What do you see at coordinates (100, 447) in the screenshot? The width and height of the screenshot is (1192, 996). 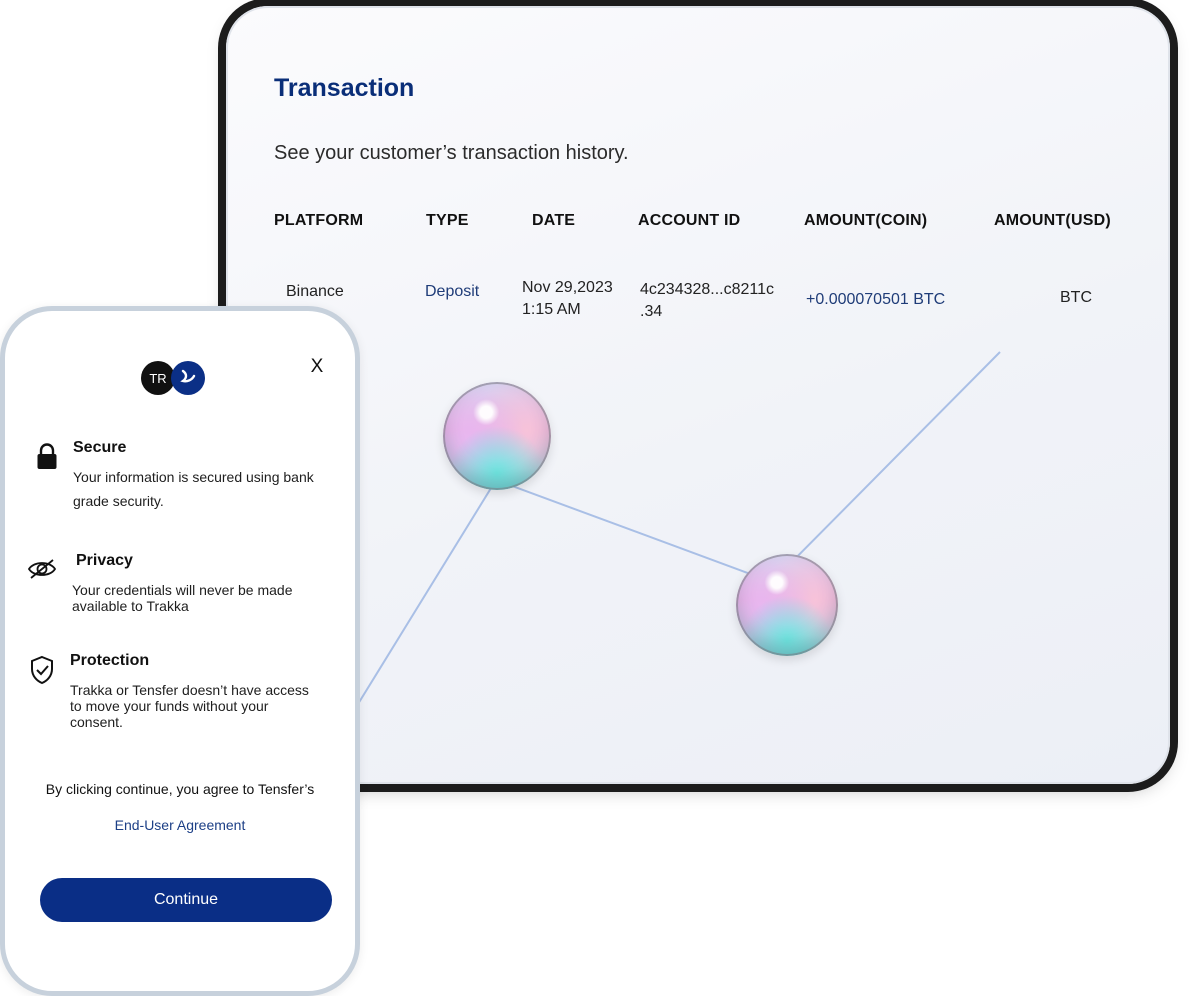 I see `feature-title-secure: Secure` at bounding box center [100, 447].